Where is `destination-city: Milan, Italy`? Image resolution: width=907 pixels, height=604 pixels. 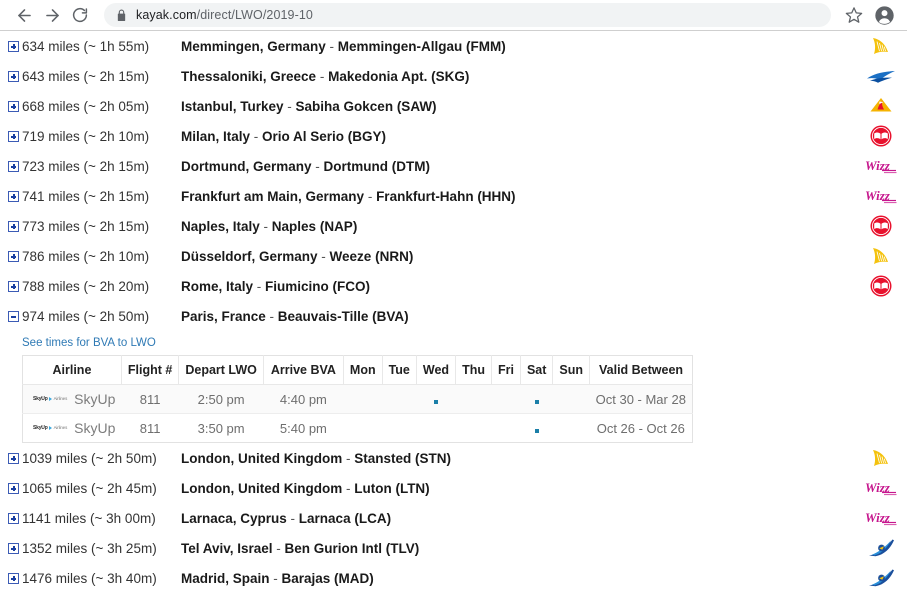
destination-city: Milan, Italy is located at coordinates (216, 136).